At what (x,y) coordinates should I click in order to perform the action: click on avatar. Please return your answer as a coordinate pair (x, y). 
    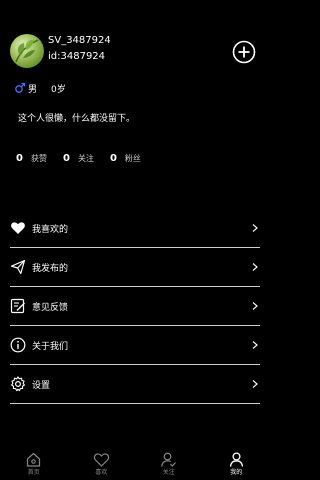
    Looking at the image, I should click on (27, 51).